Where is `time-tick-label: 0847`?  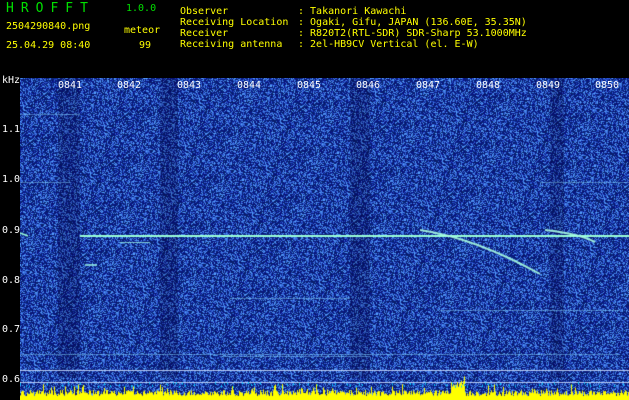
time-tick-label: 0847 is located at coordinates (428, 85).